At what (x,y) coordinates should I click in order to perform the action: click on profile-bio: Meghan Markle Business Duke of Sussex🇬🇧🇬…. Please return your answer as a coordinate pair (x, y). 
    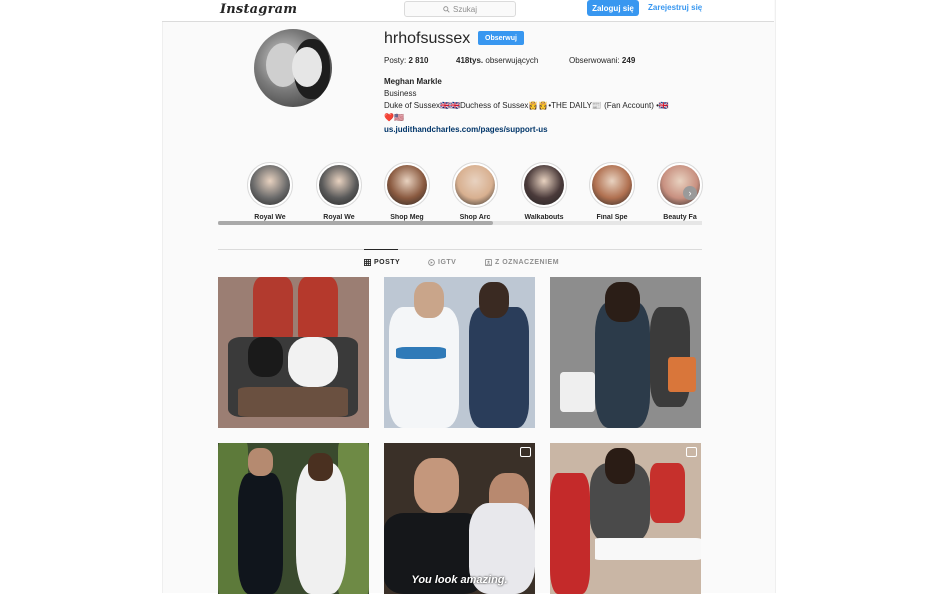
    Looking at the image, I should click on (544, 106).